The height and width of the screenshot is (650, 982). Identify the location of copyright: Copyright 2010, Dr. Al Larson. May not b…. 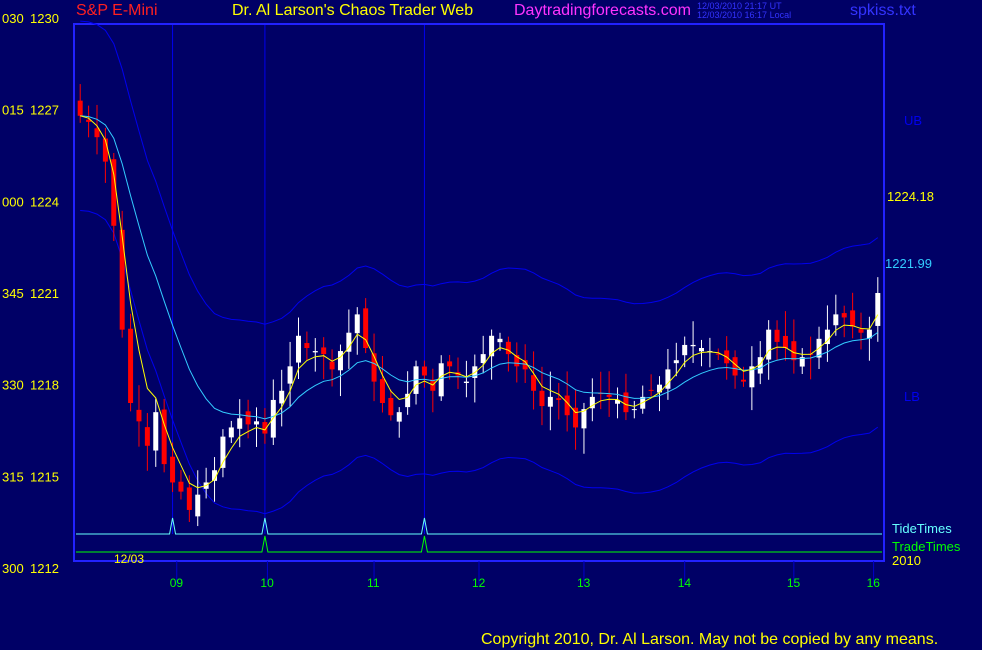
(710, 639).